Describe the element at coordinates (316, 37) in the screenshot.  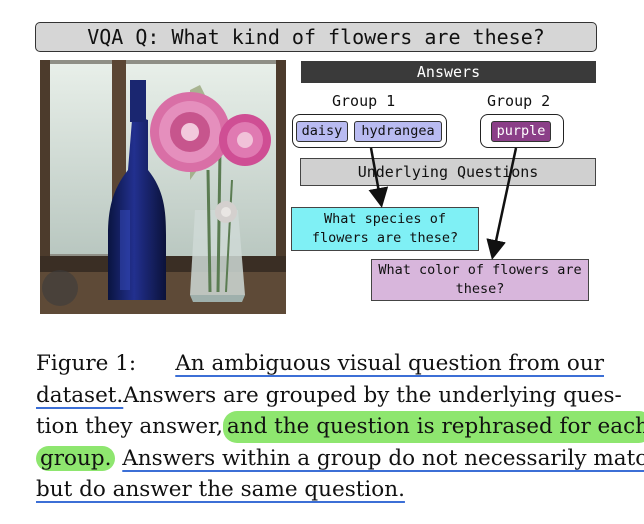
I see `vqa-question-bar: VQA Q: What kind of flowers are these?` at that location.